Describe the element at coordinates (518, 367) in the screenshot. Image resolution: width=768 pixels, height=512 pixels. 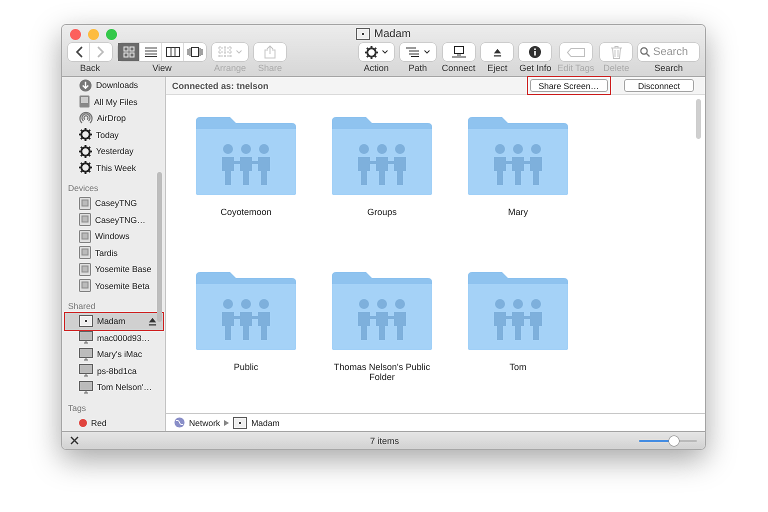
I see `folder-name: Tom` at that location.